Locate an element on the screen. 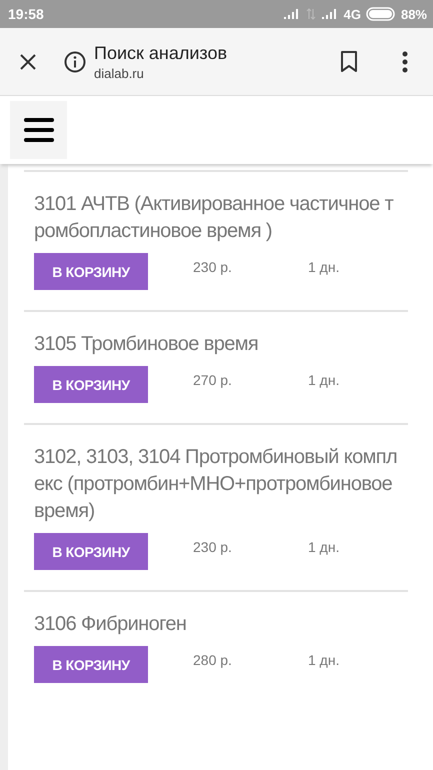 The width and height of the screenshot is (433, 770). bookmark-icon is located at coordinates (349, 61).